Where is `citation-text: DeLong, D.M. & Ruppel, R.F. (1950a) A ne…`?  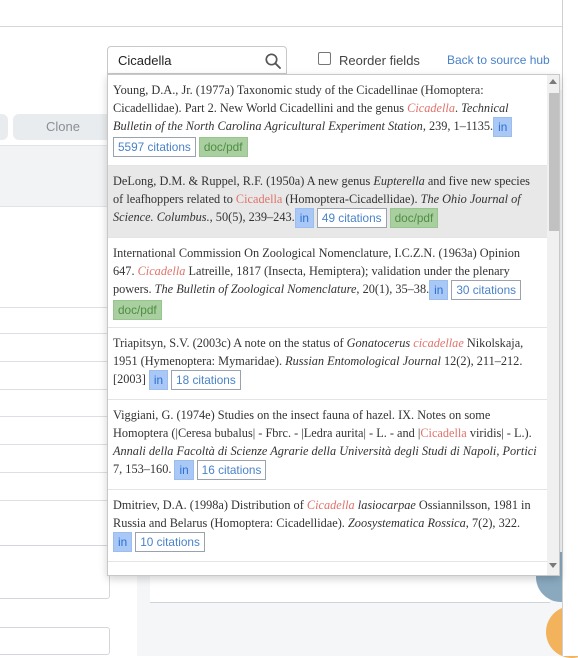
citation-text: DeLong, D.M. & Ruppel, R.F. (1950a) A ne… is located at coordinates (243, 181).